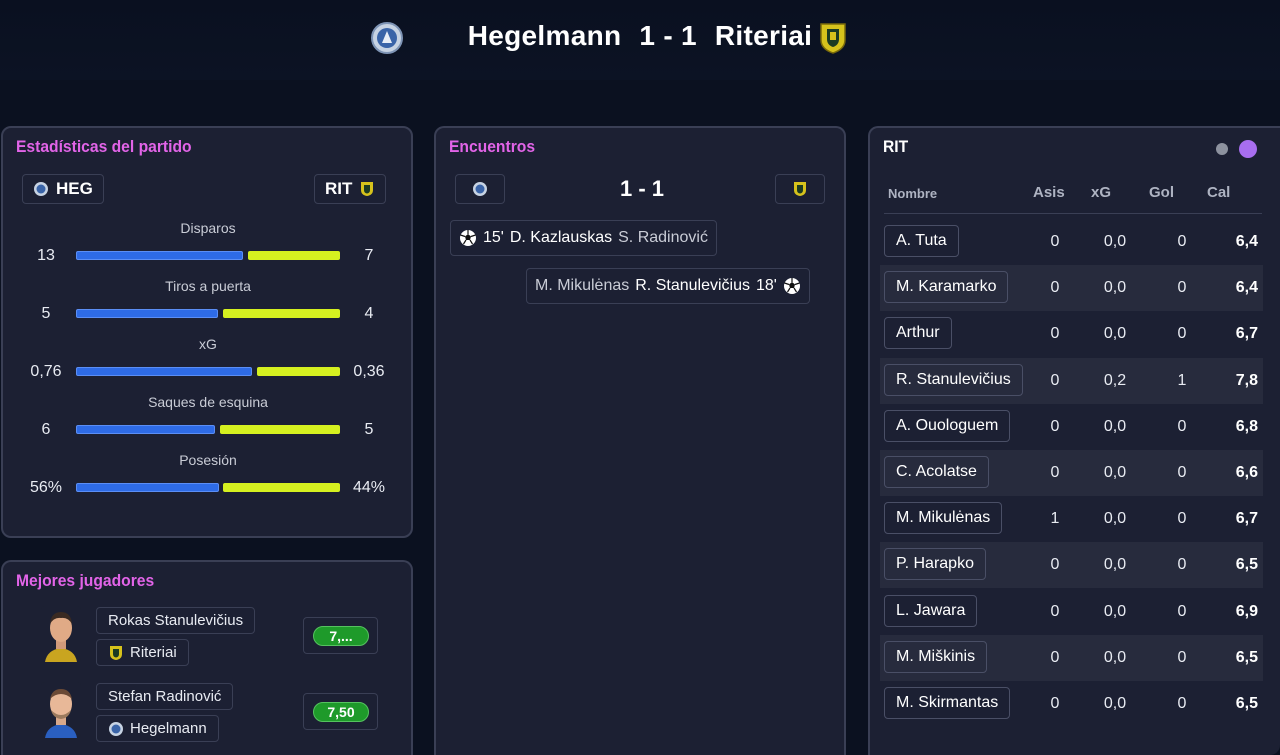 The width and height of the screenshot is (1280, 755). I want to click on page-dot-inactive, so click(1222, 149).